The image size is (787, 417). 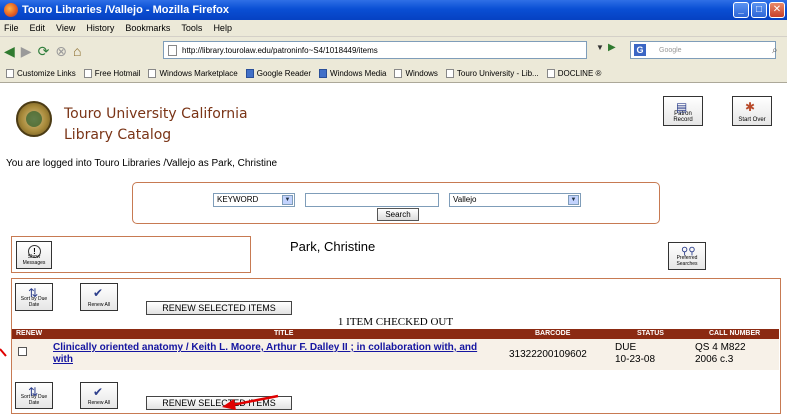 I want to click on minimize-button: _, so click(x=741, y=10).